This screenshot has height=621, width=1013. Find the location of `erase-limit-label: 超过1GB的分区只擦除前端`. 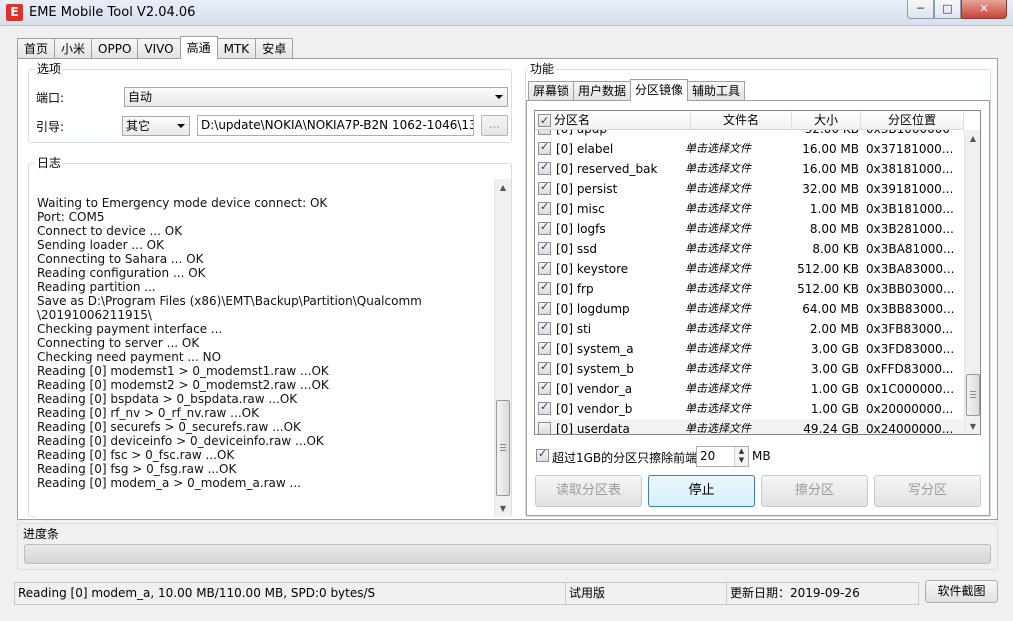

erase-limit-label: 超过1GB的分区只擦除前端 is located at coordinates (625, 458).